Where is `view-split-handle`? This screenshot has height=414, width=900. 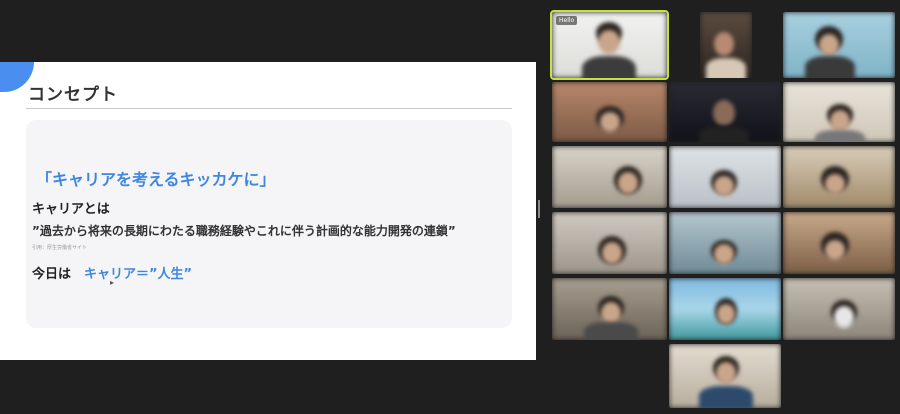 view-split-handle is located at coordinates (539, 209).